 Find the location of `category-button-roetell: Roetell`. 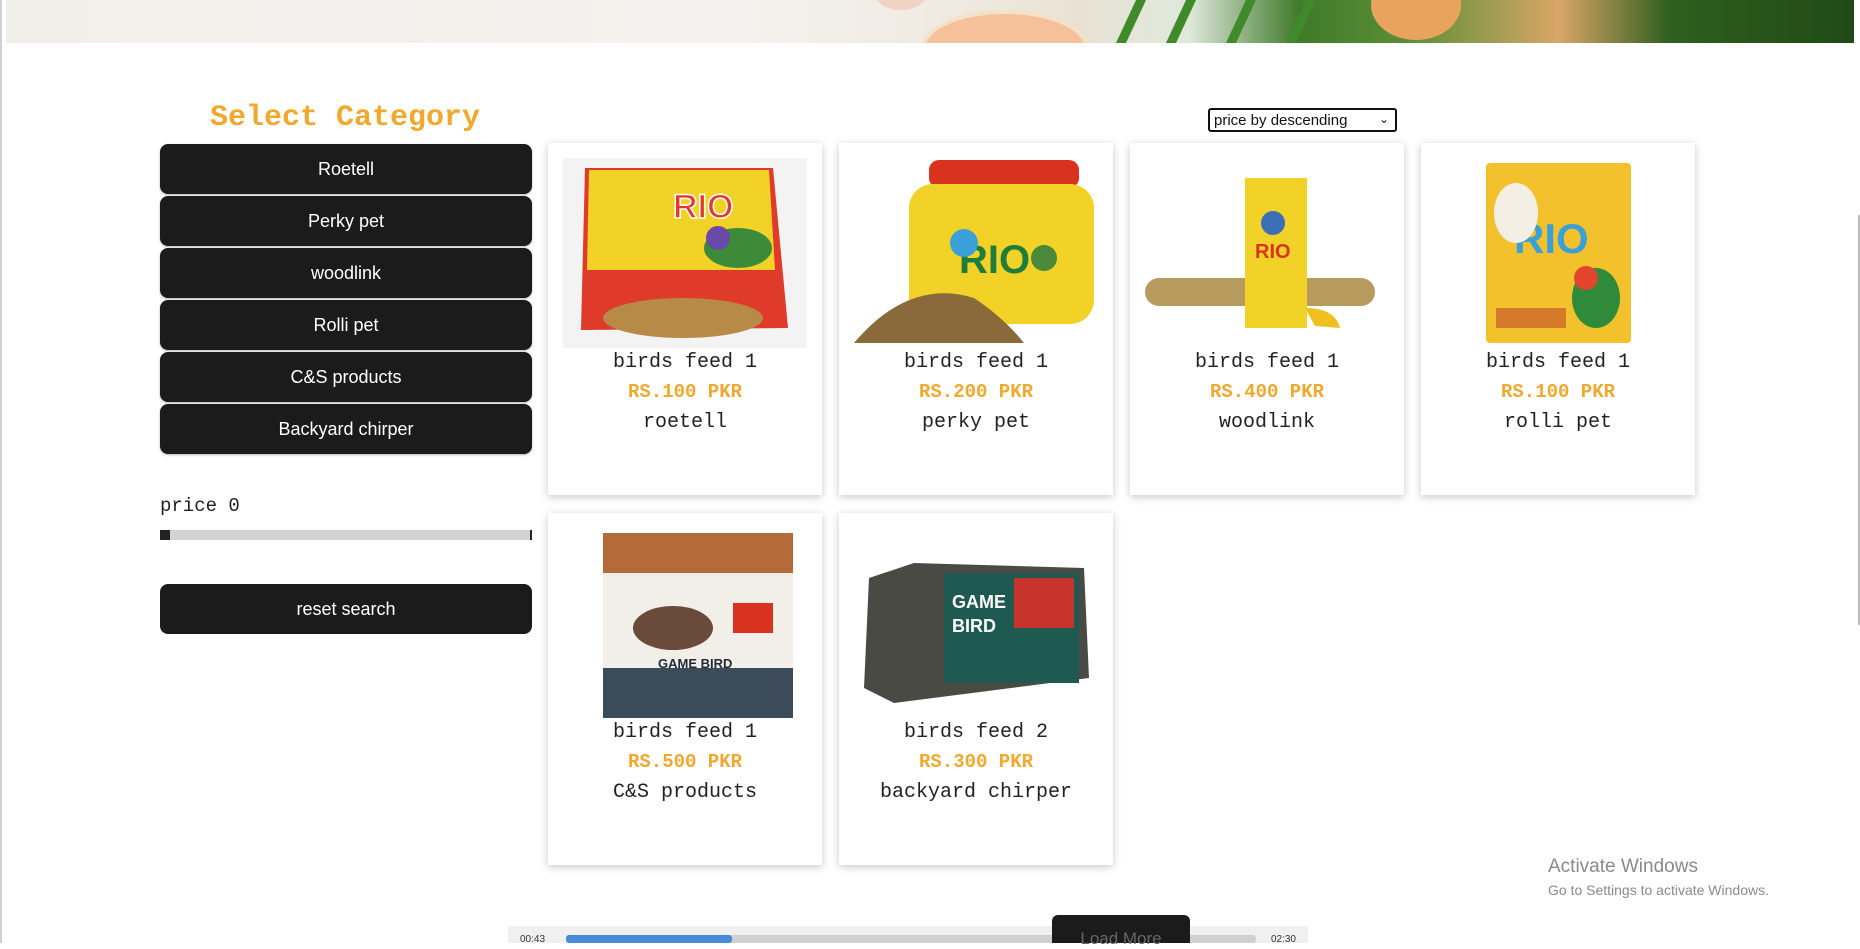

category-button-roetell: Roetell is located at coordinates (346, 169).